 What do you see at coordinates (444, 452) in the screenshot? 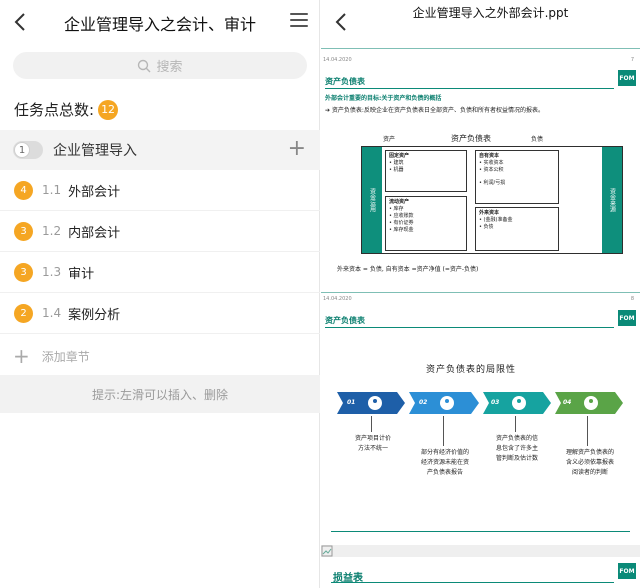
I see `text-line: 部分有经济价值的` at bounding box center [444, 452].